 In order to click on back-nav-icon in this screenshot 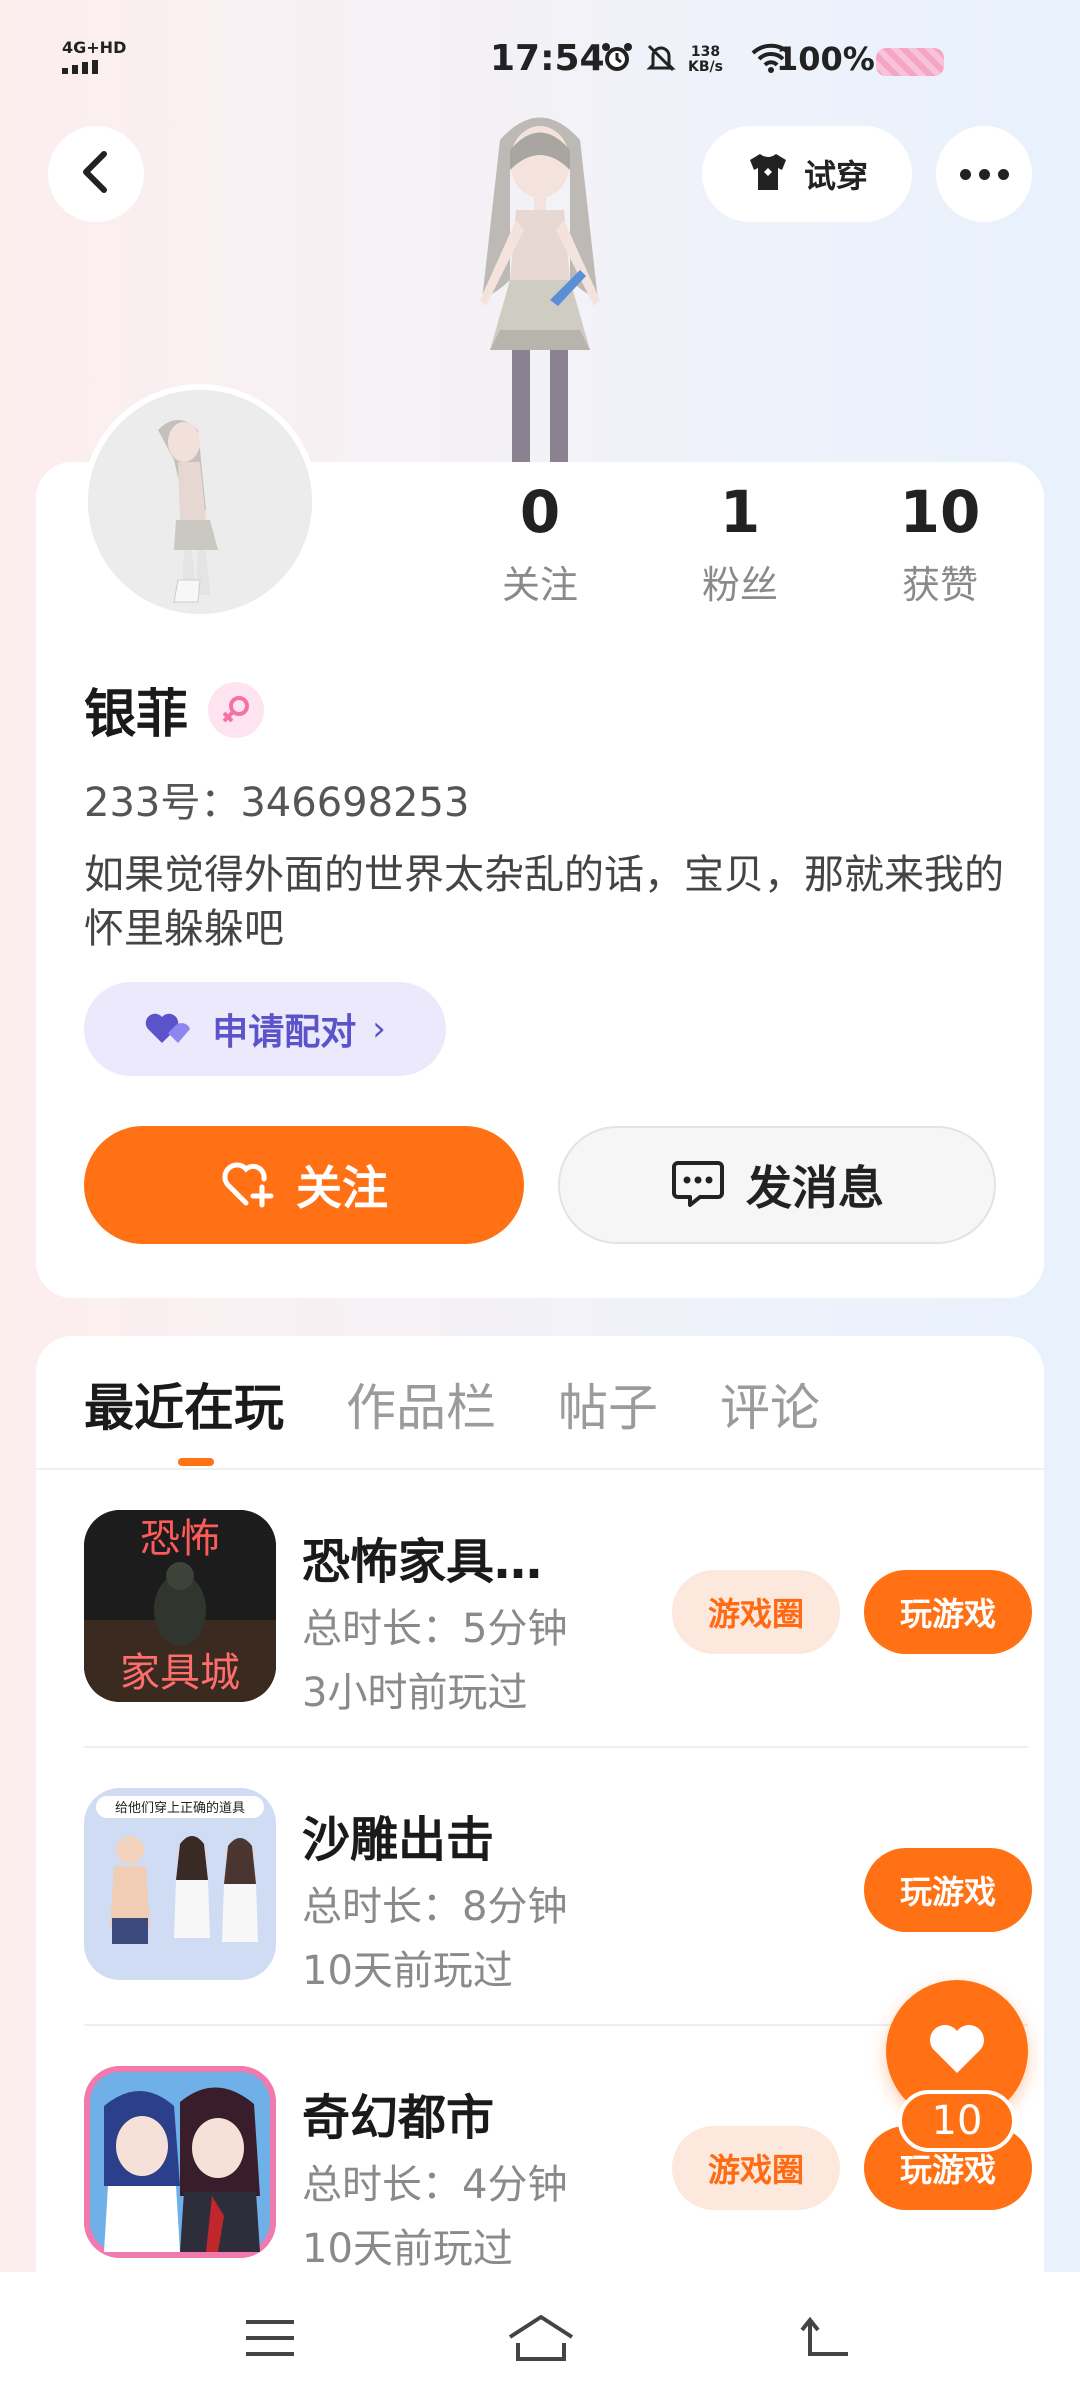, I will do `click(826, 2338)`.